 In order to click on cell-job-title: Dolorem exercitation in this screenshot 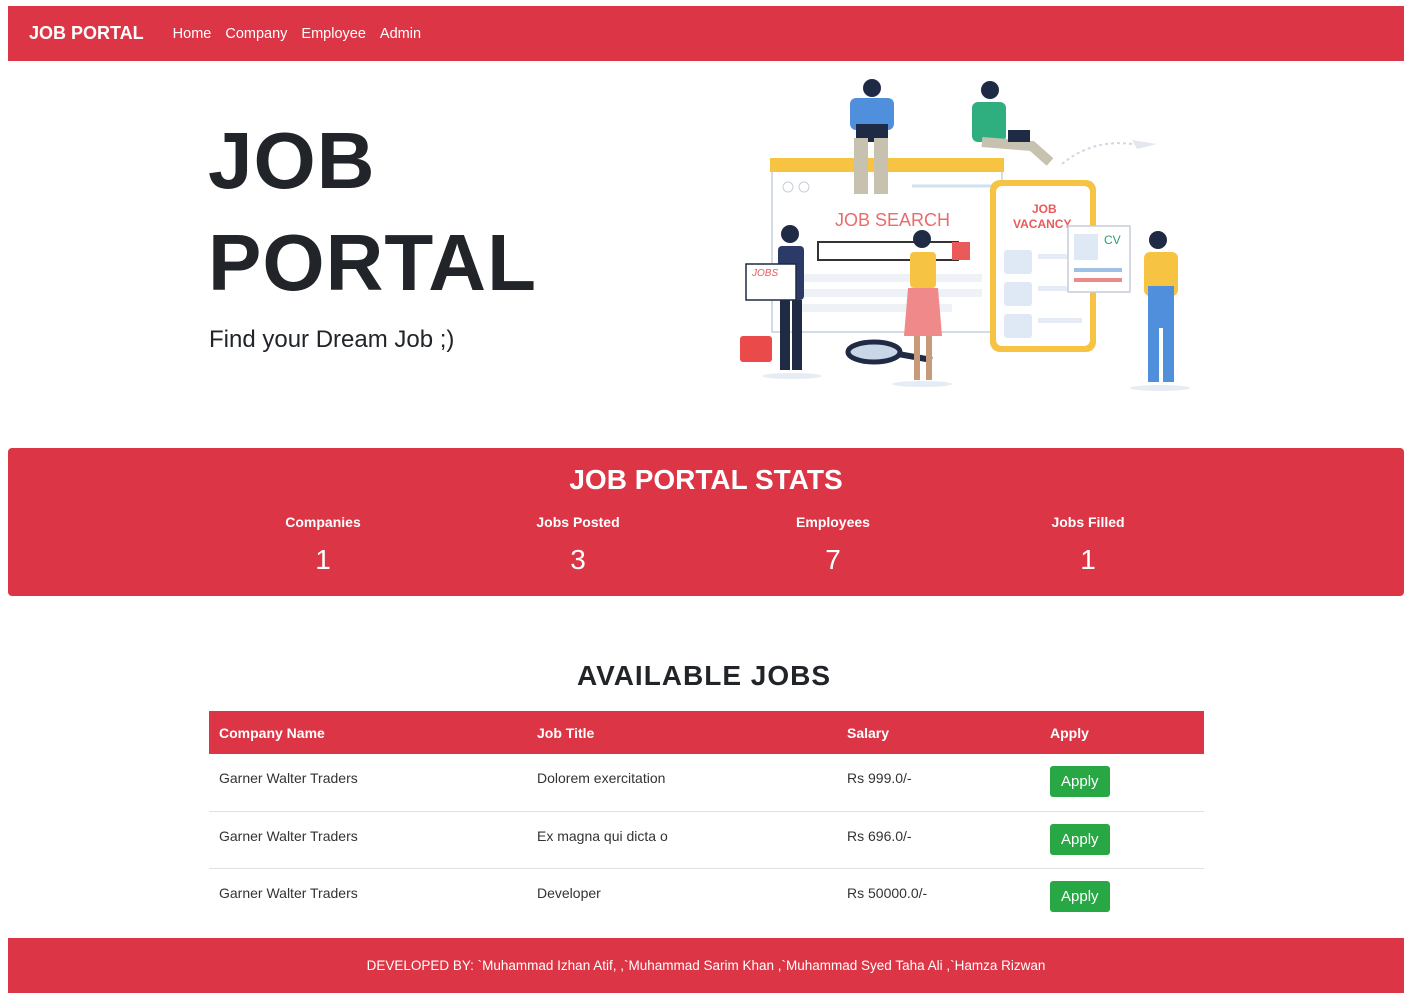, I will do `click(682, 783)`.